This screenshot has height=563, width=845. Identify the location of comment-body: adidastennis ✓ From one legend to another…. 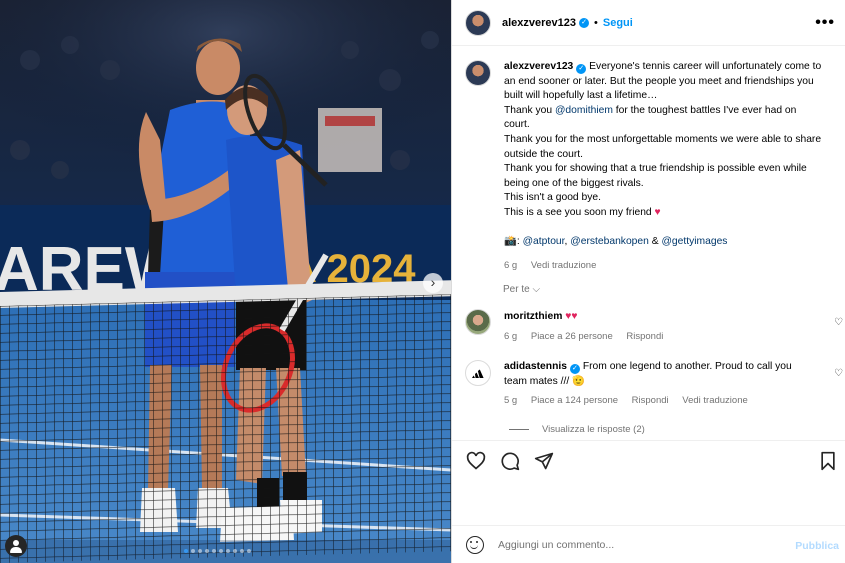
(654, 384).